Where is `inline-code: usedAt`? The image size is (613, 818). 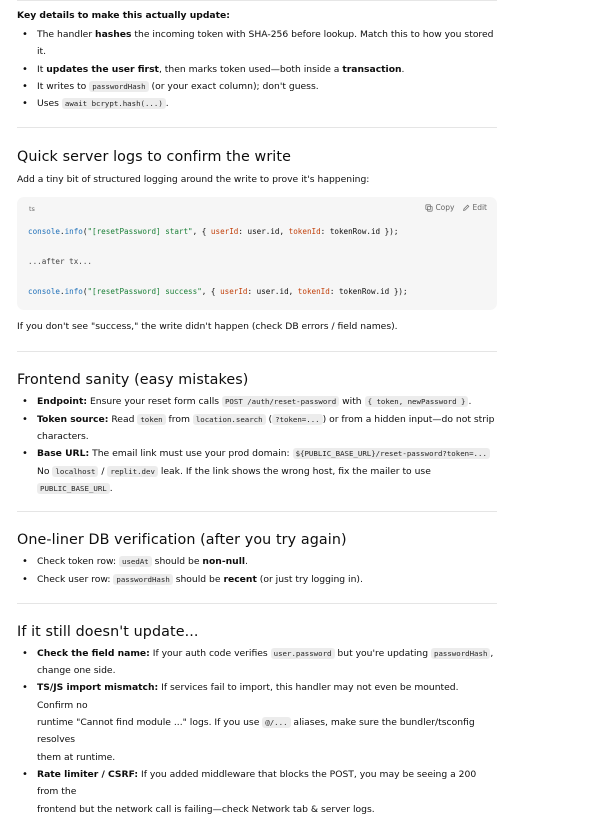 inline-code: usedAt is located at coordinates (135, 562).